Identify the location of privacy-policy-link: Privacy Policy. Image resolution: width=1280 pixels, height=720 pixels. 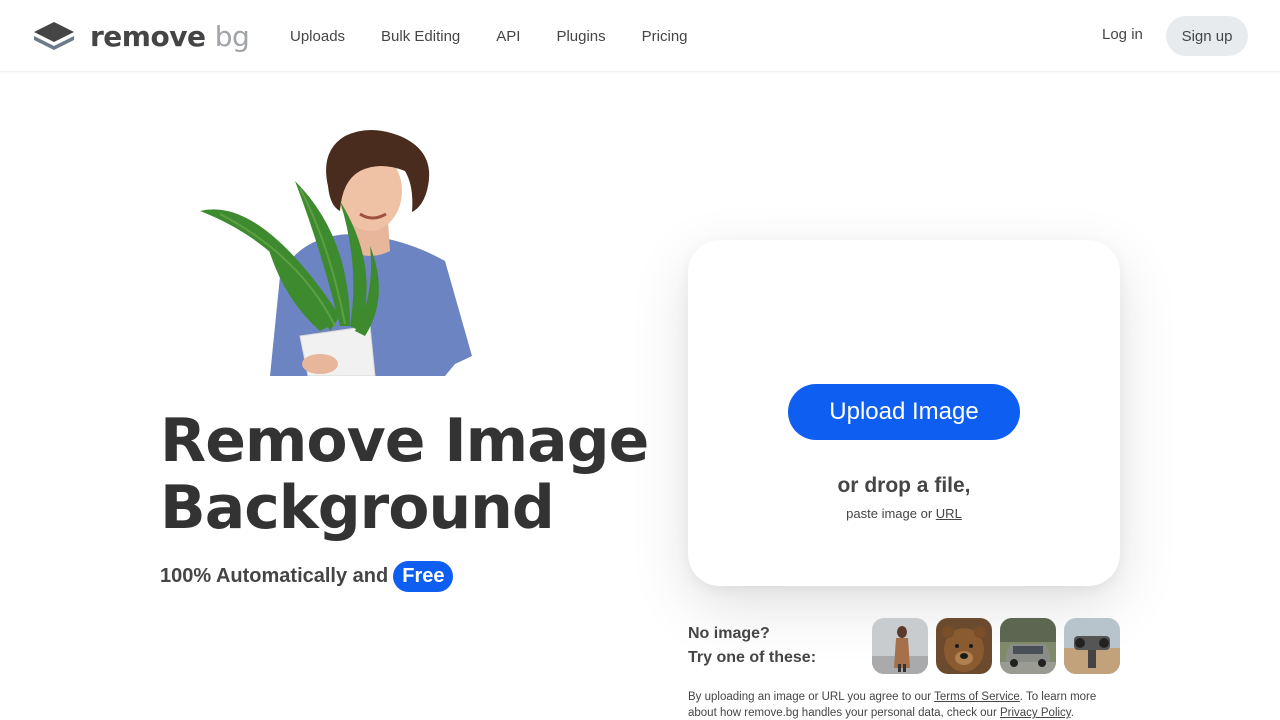
(1035, 713).